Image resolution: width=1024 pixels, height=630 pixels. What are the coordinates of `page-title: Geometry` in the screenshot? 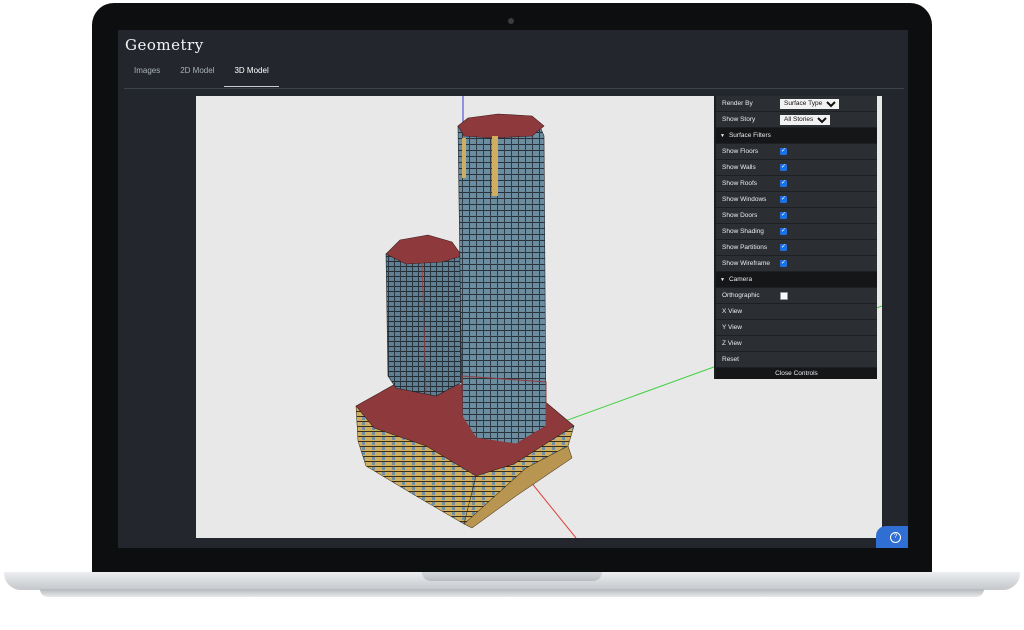 It's located at (164, 45).